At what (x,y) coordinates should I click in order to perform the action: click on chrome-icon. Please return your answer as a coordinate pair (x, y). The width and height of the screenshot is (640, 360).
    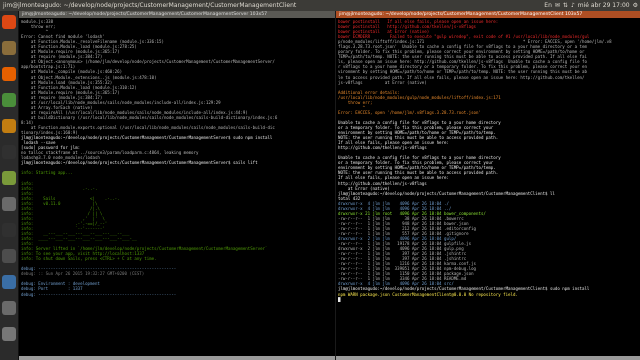
    Looking at the image, I should click on (9, 100).